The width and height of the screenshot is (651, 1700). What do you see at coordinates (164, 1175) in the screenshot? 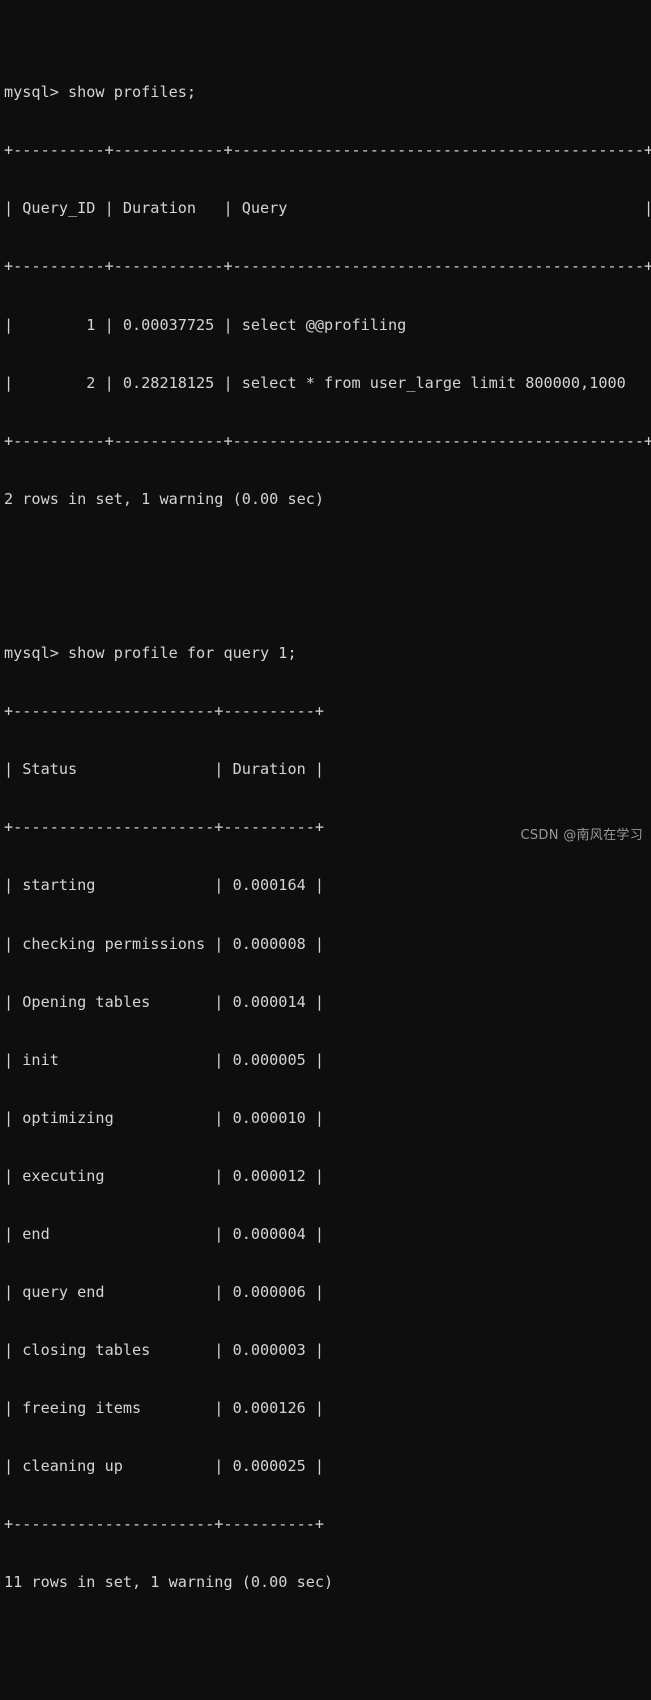
I see `table-row: | executing | 0.000012 |` at bounding box center [164, 1175].